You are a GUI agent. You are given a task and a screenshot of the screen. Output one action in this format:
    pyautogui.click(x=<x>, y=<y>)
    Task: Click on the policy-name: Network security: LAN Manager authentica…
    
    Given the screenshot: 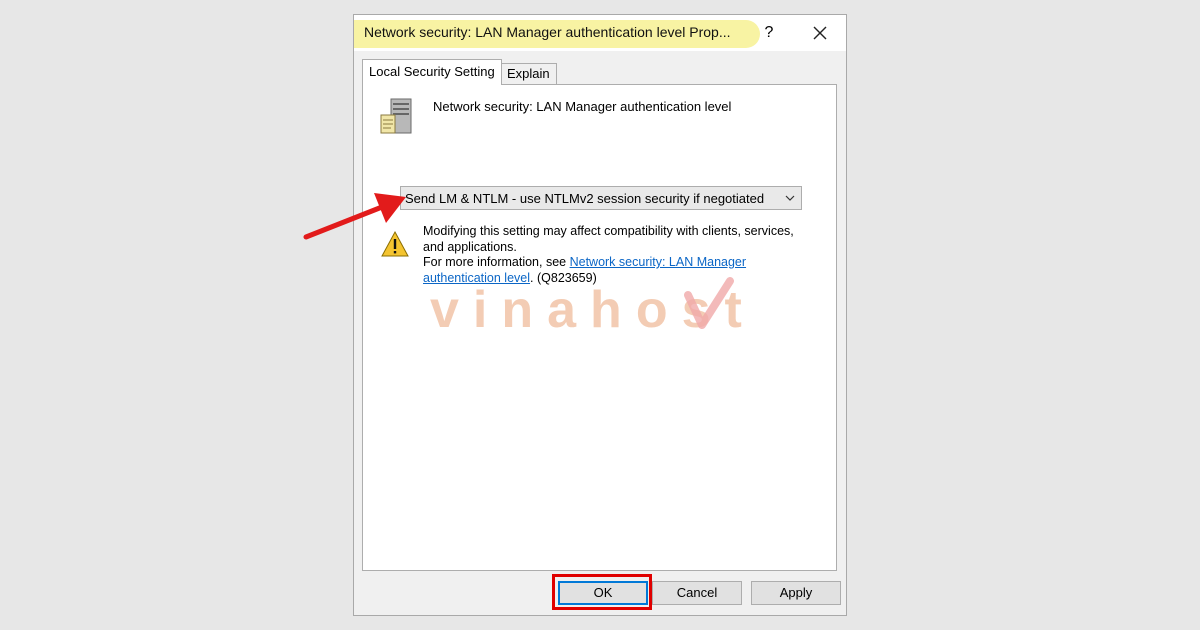 What is the action you would take?
    pyautogui.click(x=582, y=106)
    